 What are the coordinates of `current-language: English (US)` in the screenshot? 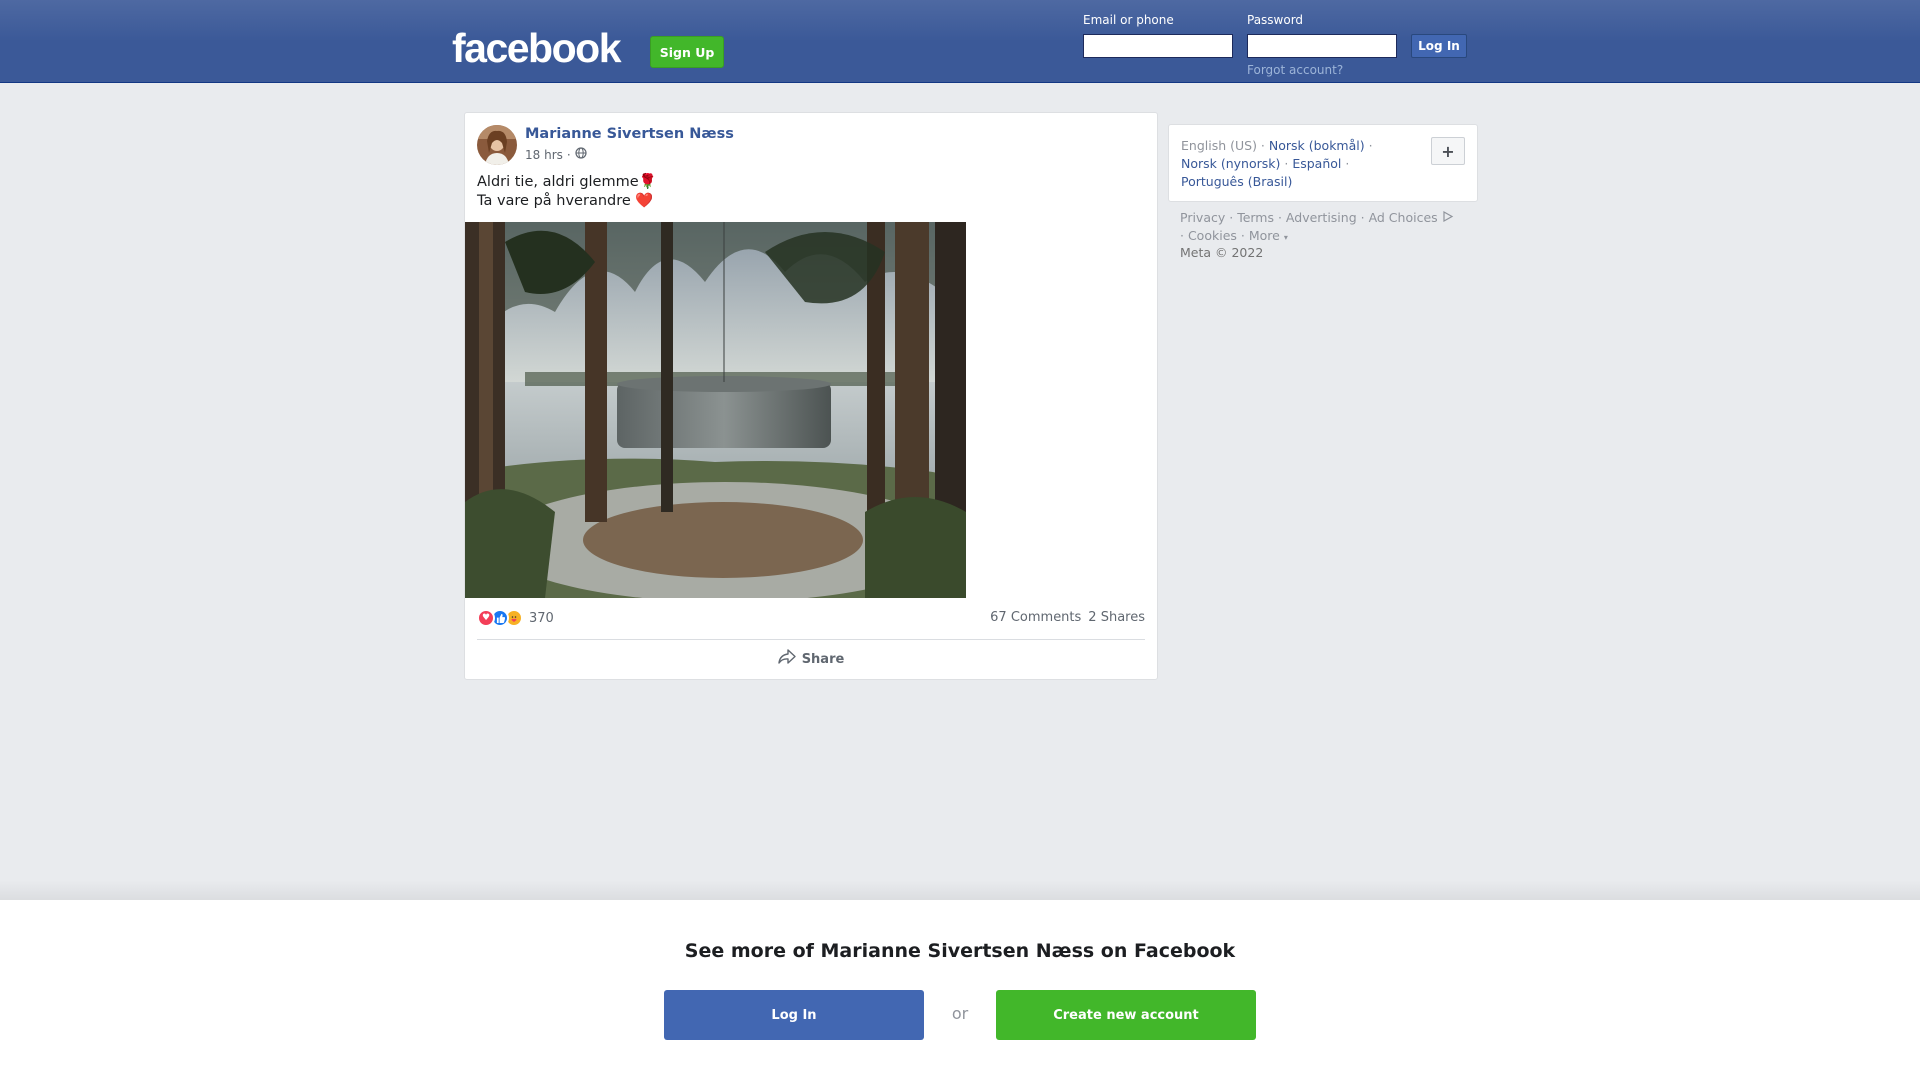 It's located at (1219, 145).